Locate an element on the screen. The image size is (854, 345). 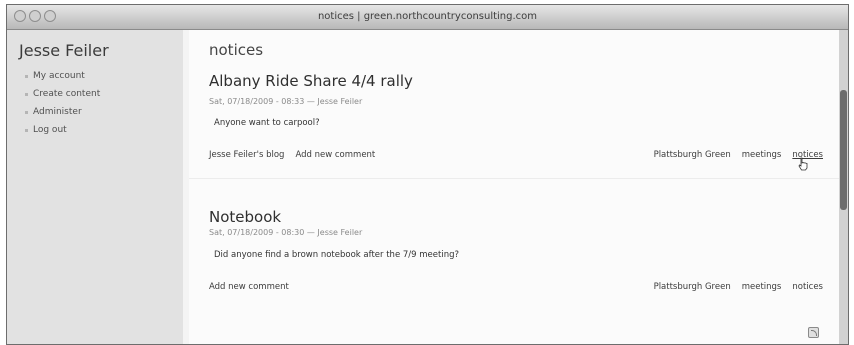
menu-item-log-out: Log out is located at coordinates (62, 130).